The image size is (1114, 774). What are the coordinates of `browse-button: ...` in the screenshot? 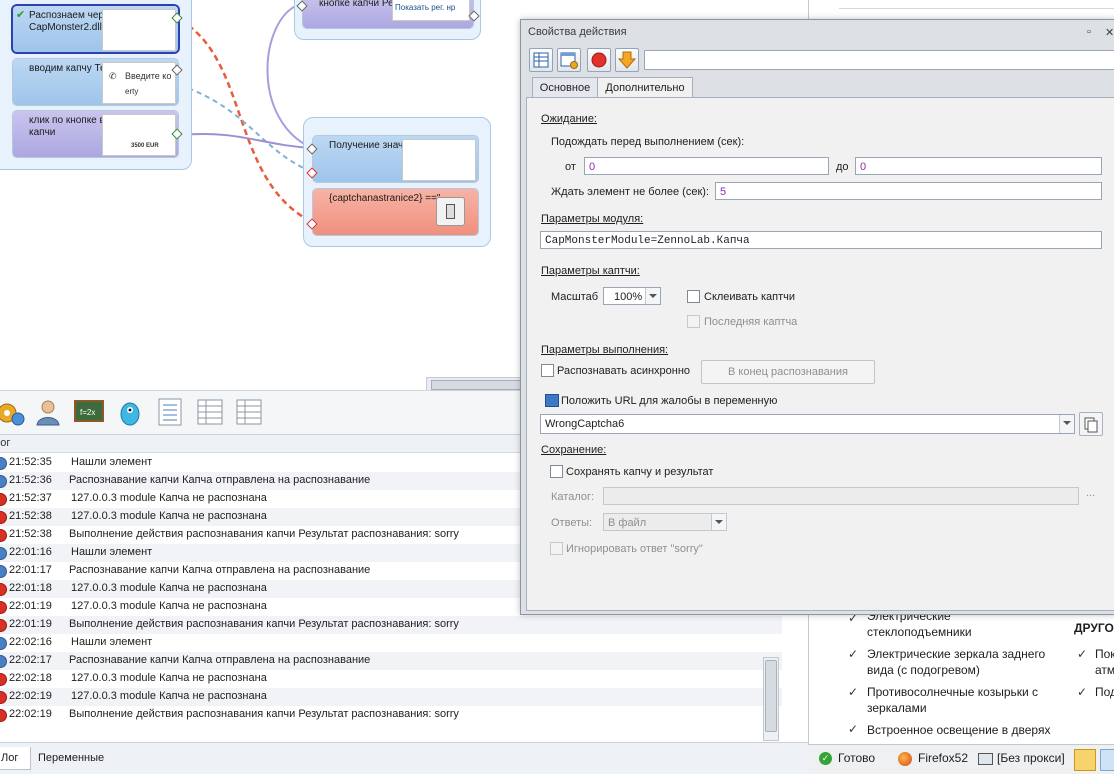 It's located at (1090, 493).